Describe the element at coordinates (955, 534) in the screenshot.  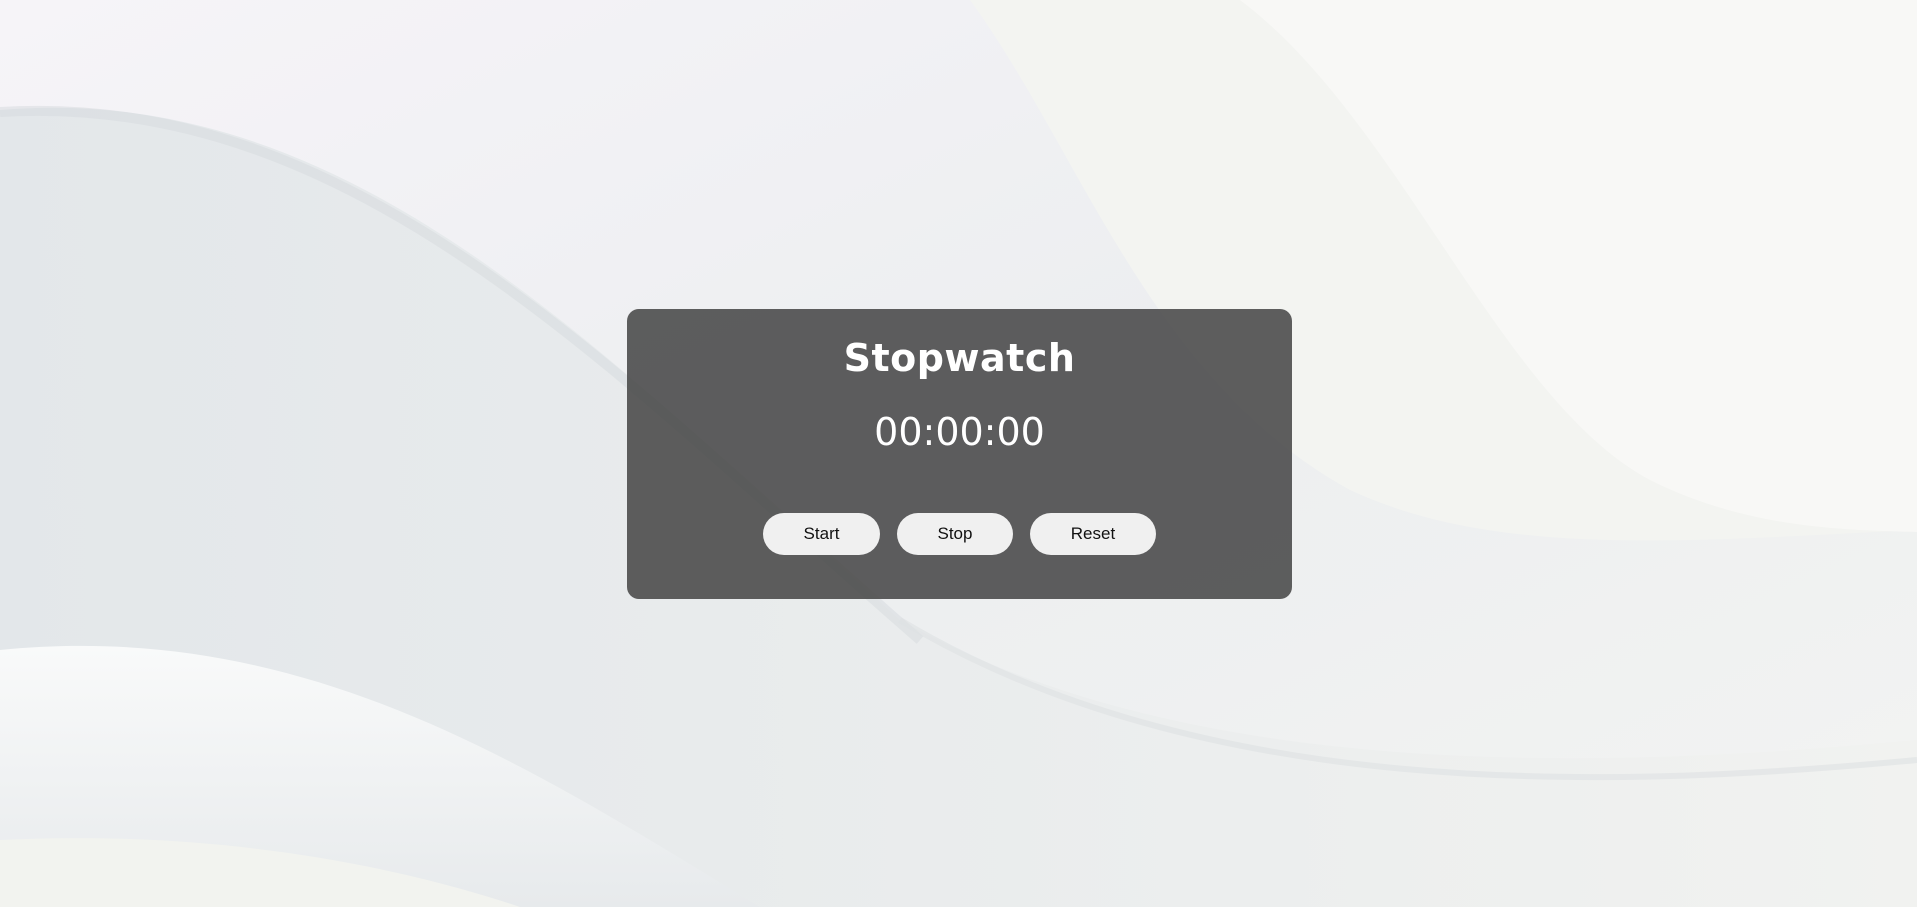
I see `stop-button: Stop` at that location.